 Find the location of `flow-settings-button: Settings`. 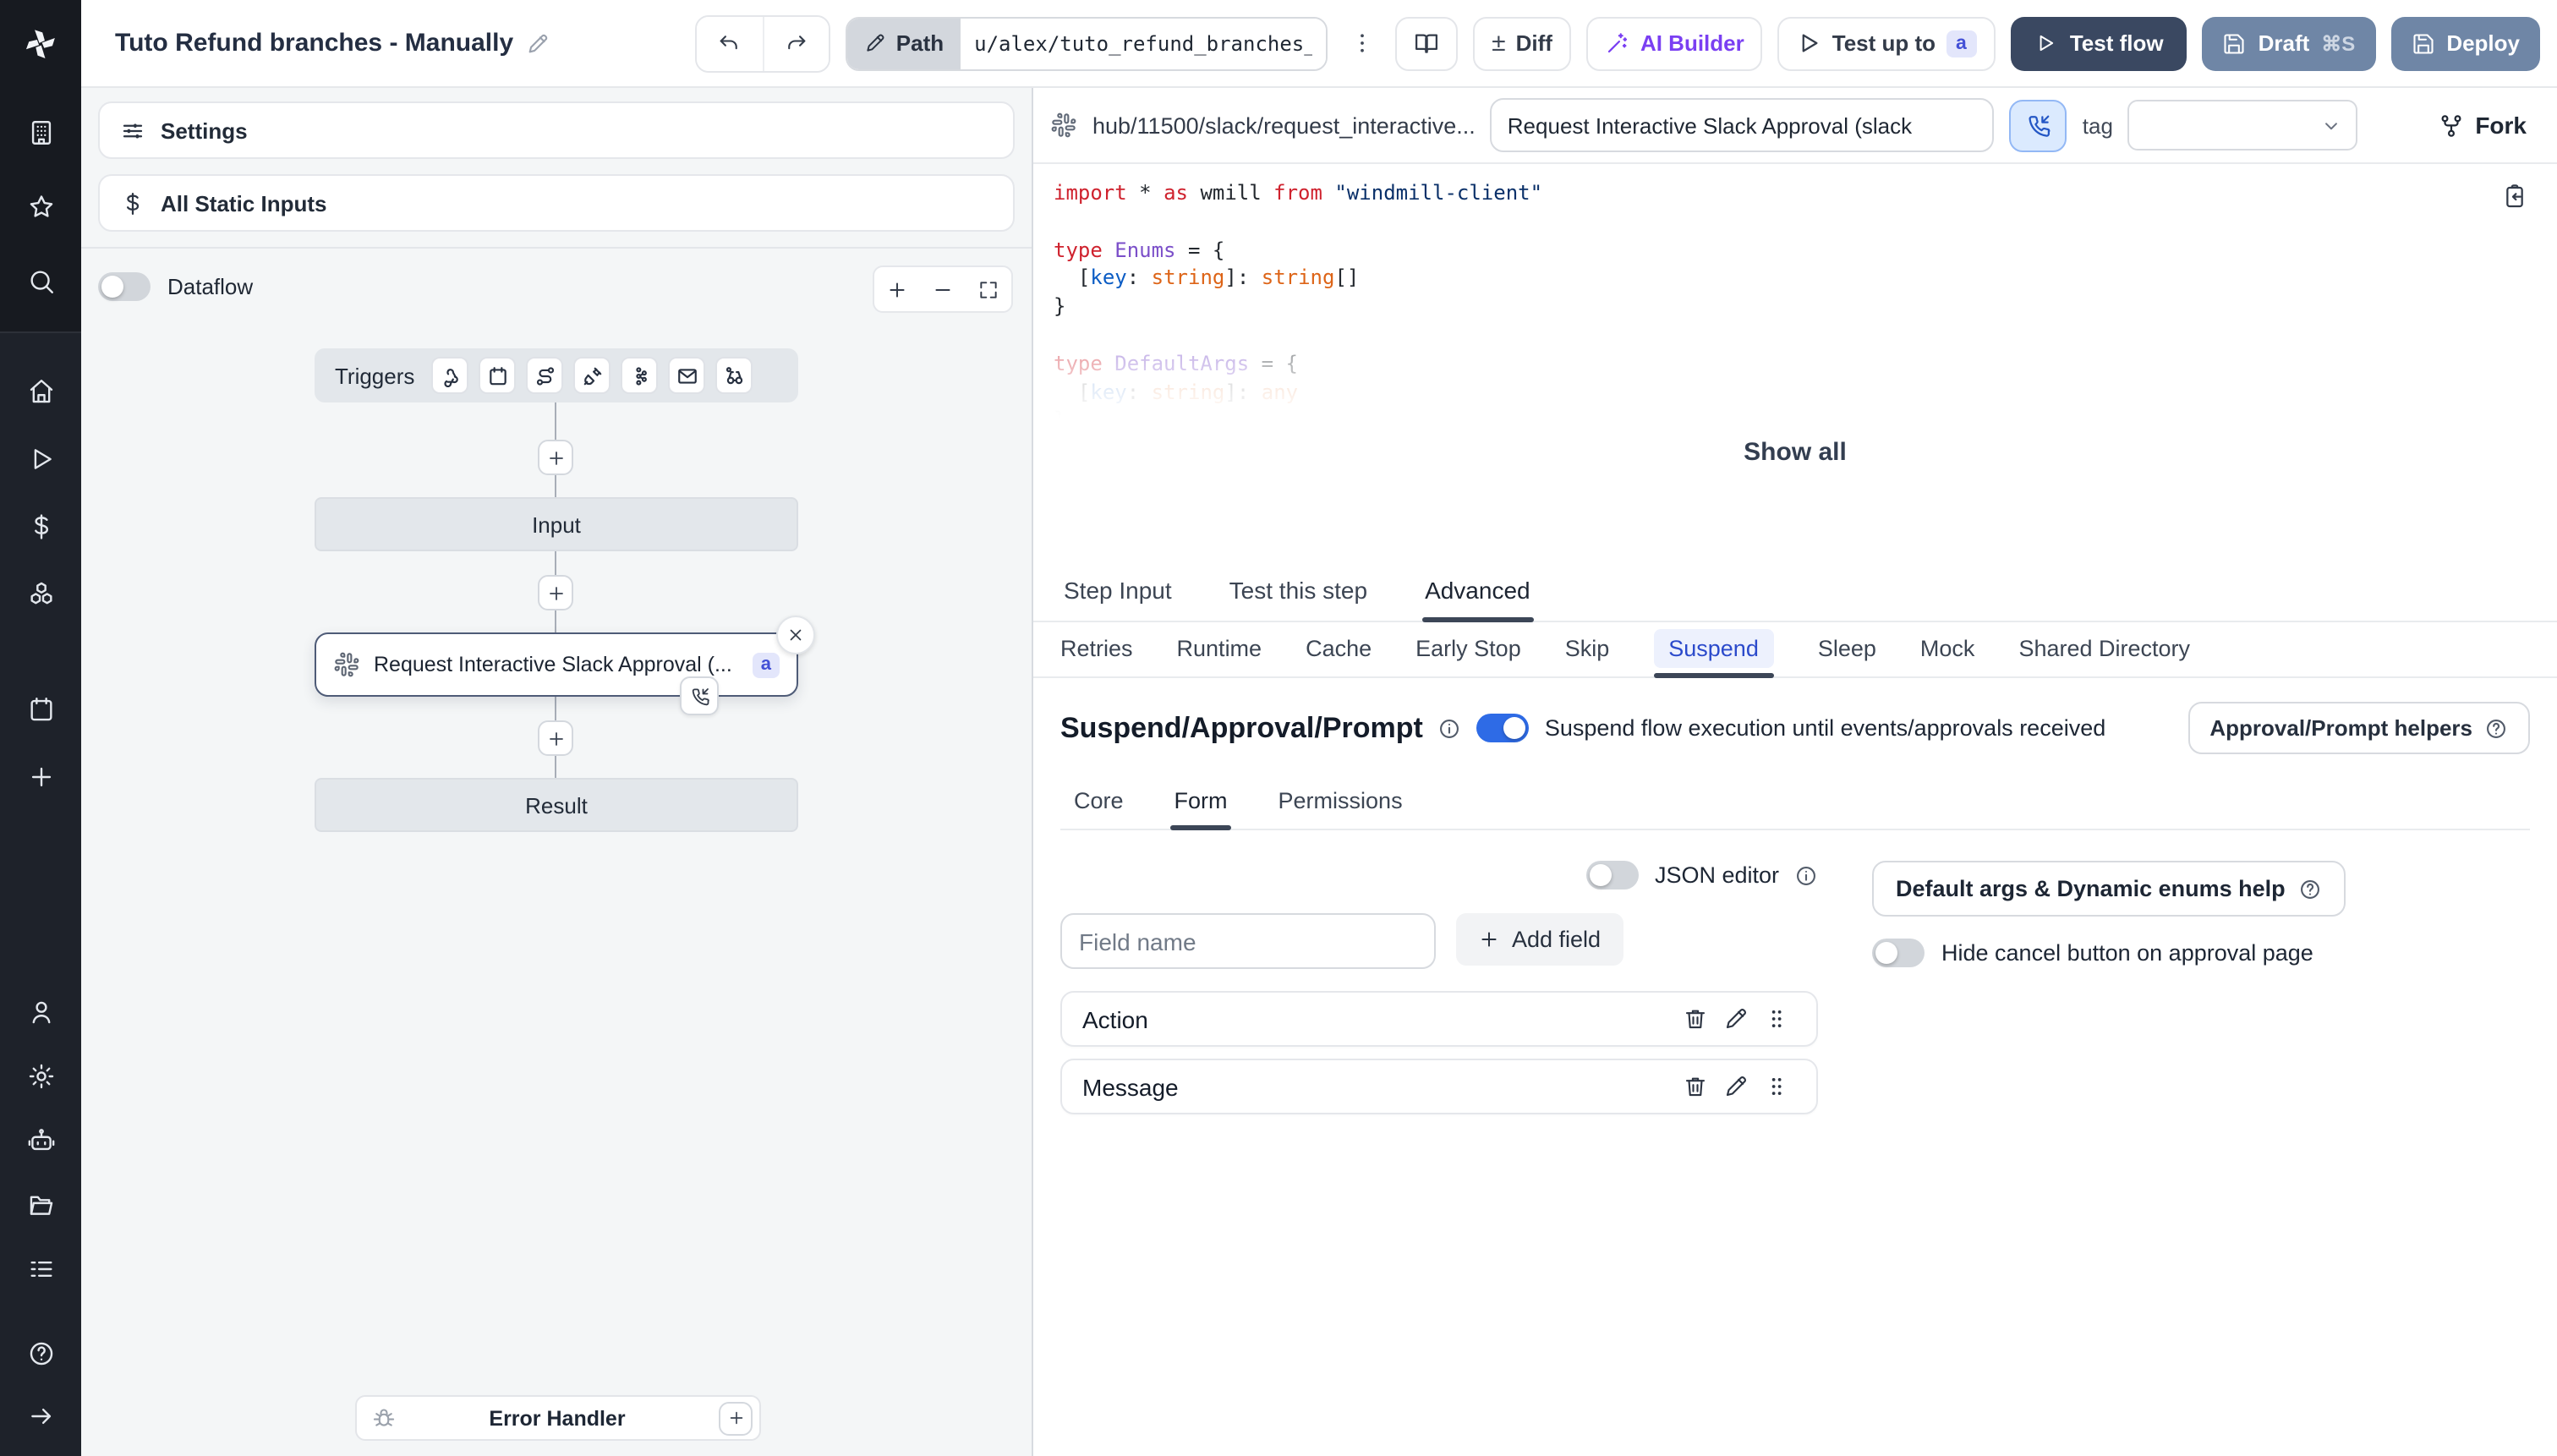

flow-settings-button: Settings is located at coordinates (556, 130).